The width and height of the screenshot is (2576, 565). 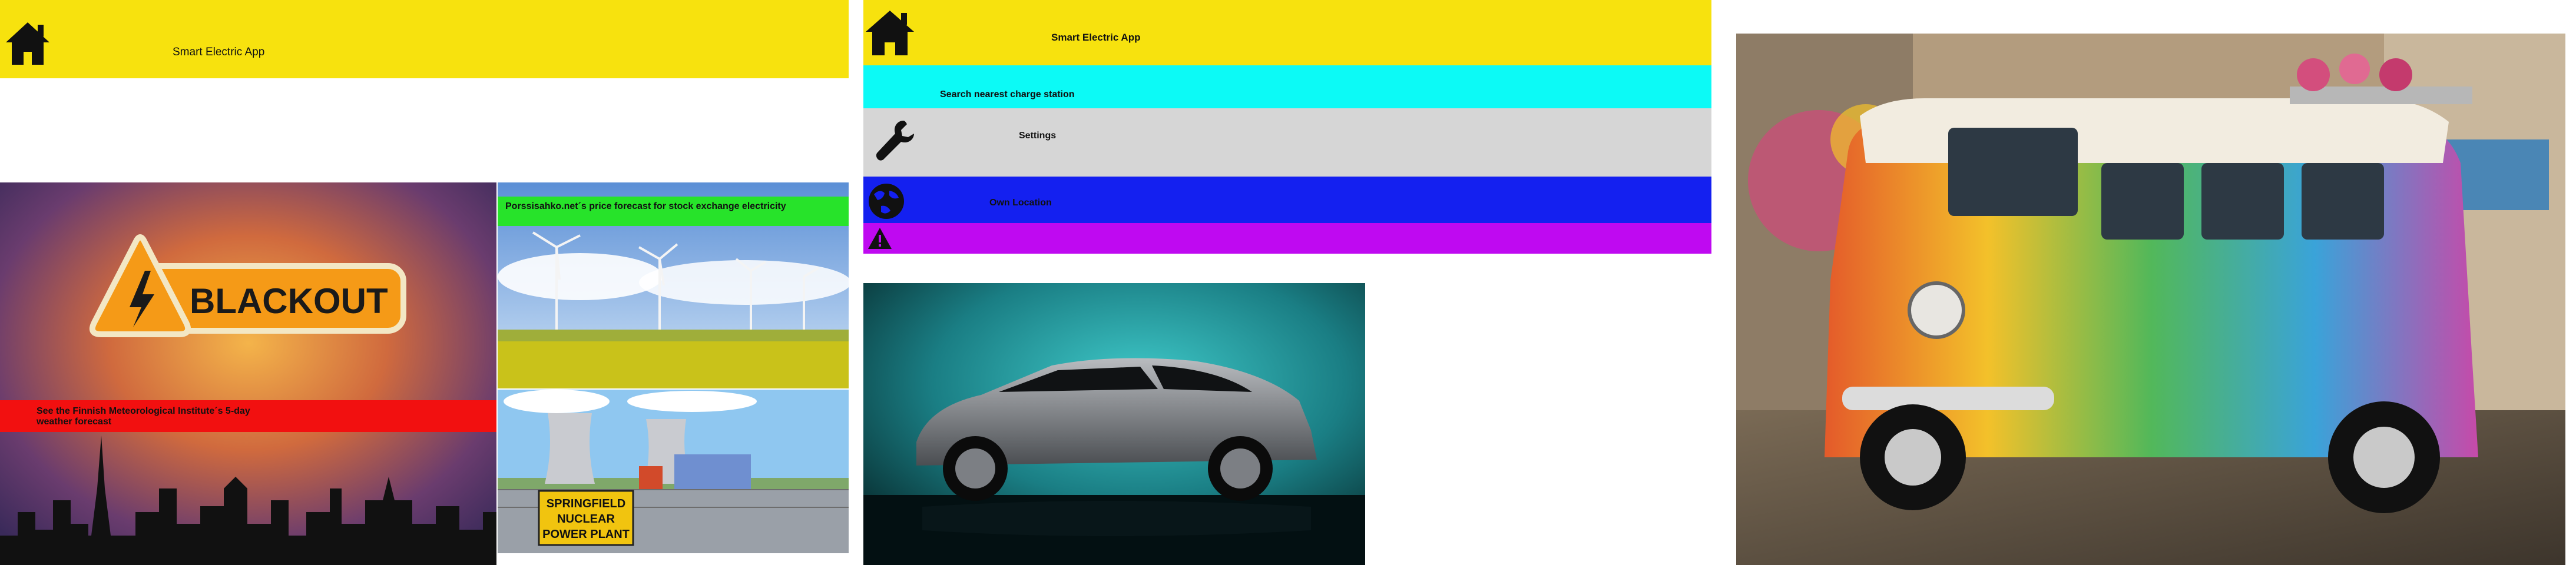 What do you see at coordinates (895, 141) in the screenshot?
I see `wrench-icon` at bounding box center [895, 141].